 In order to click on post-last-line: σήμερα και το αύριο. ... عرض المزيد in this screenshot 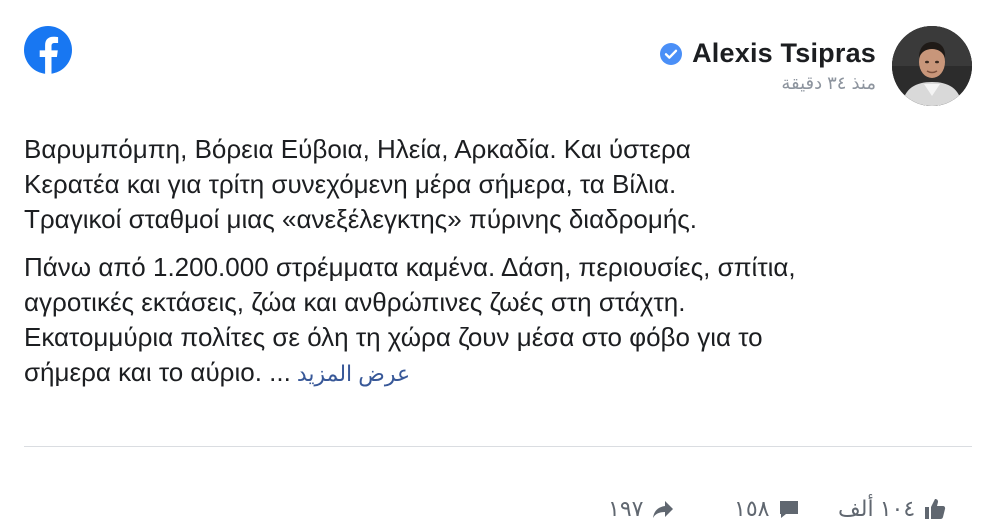, I will do `click(499, 373)`.